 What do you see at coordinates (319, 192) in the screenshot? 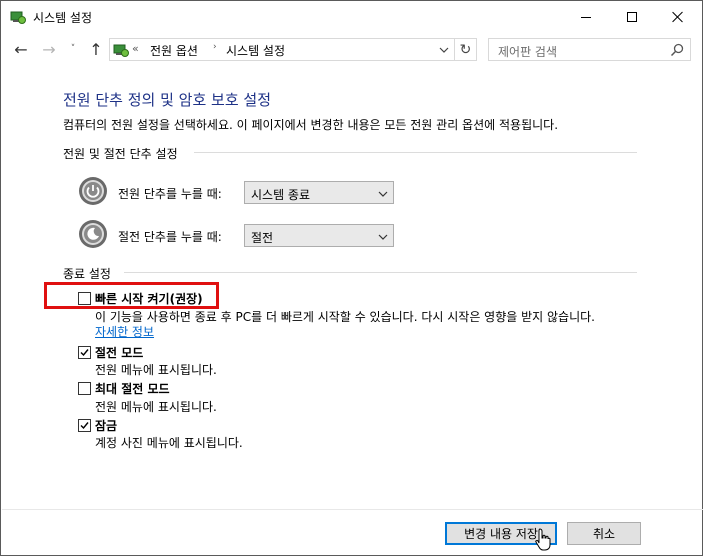
I see `power-button-action-select: 시스템 종료` at bounding box center [319, 192].